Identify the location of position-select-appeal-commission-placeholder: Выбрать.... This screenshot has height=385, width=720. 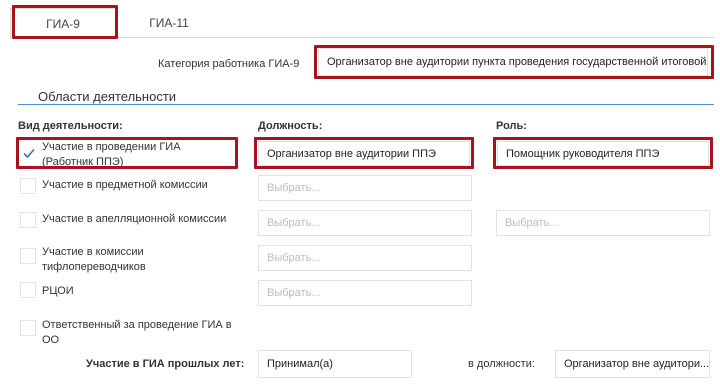
(294, 223).